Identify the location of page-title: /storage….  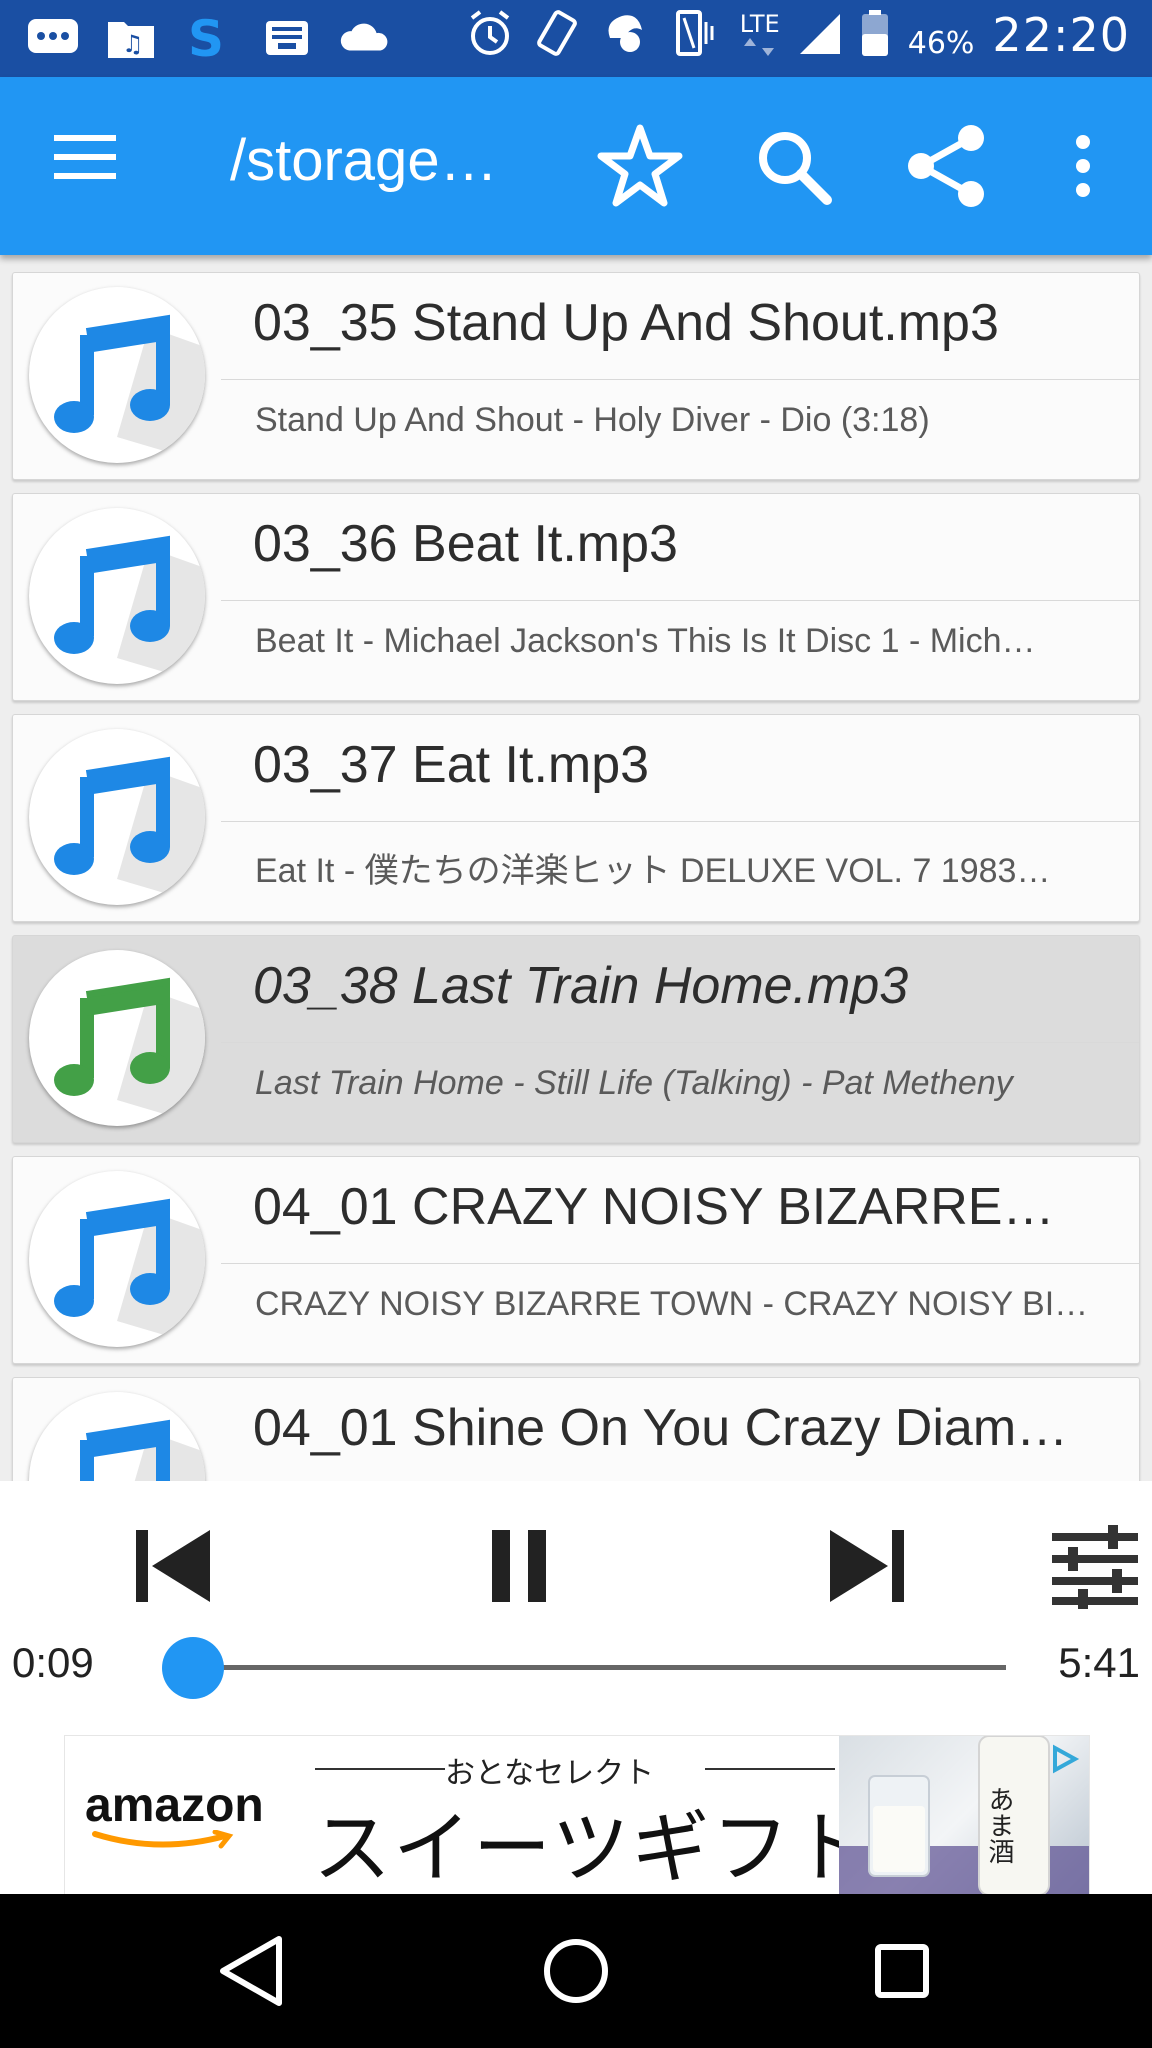
(364, 160).